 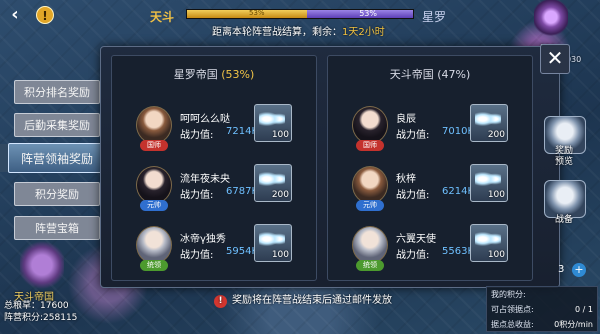 What do you see at coordinates (42, 265) in the screenshot?
I see `castle-icon` at bounding box center [42, 265].